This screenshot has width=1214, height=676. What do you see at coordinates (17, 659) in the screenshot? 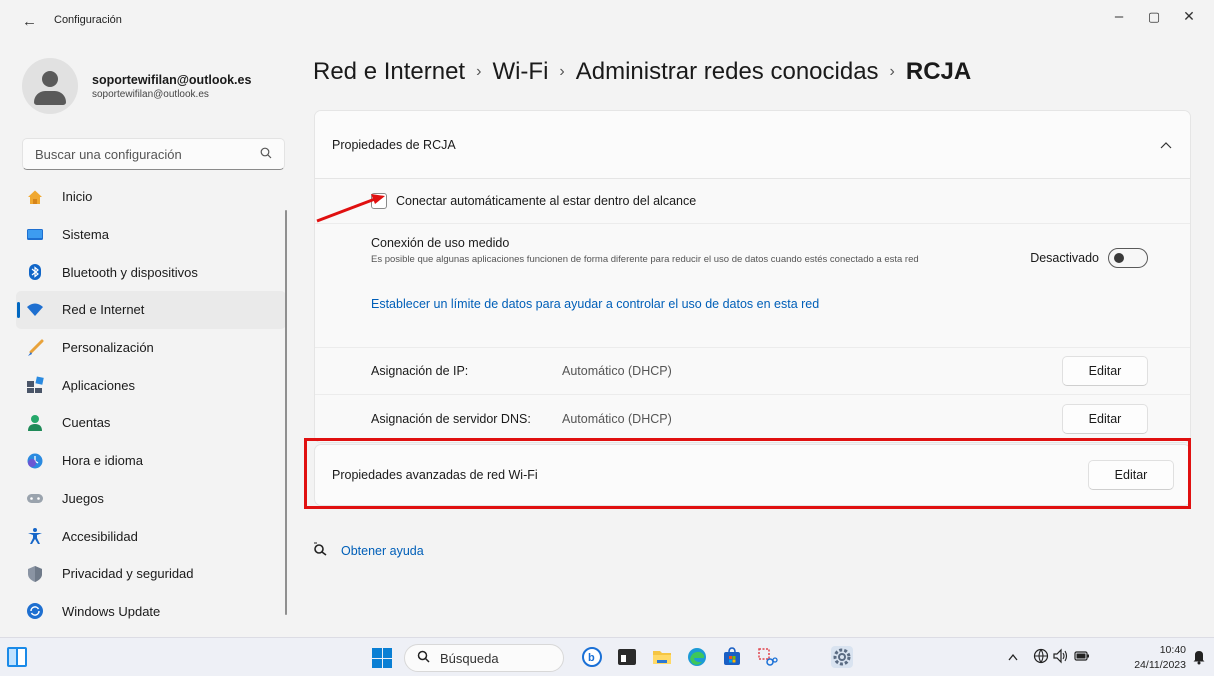
I see `widgets-icon` at bounding box center [17, 659].